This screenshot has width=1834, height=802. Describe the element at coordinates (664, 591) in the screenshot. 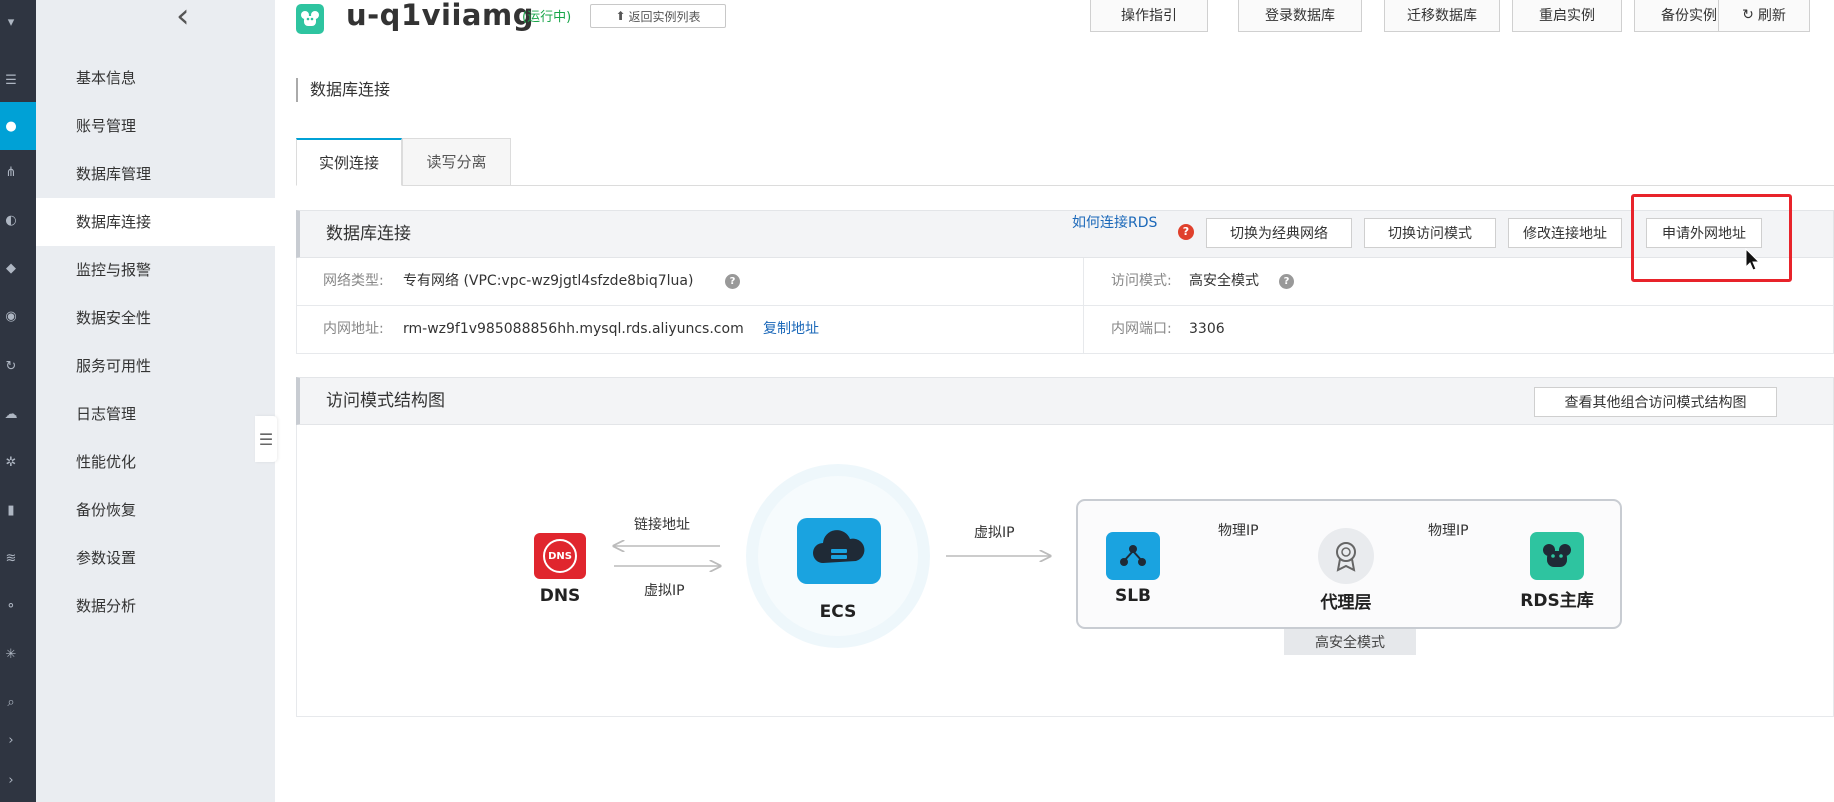

I see `edge-virtual-ip-label: 虚拟IP` at that location.